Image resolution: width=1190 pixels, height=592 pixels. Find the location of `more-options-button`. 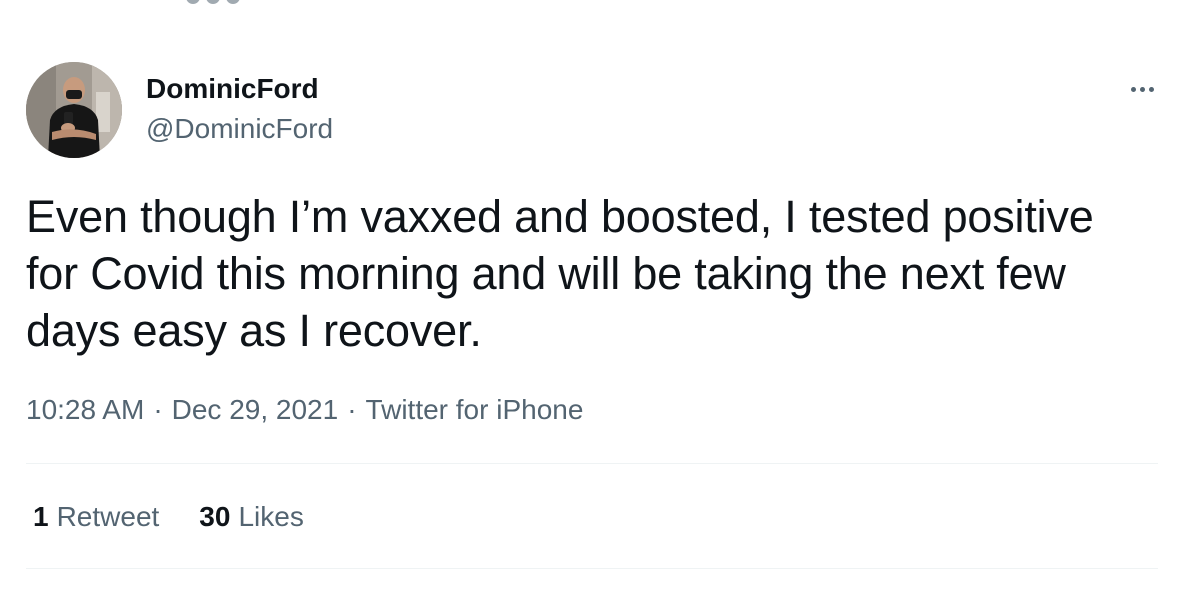

more-options-button is located at coordinates (1142, 89).